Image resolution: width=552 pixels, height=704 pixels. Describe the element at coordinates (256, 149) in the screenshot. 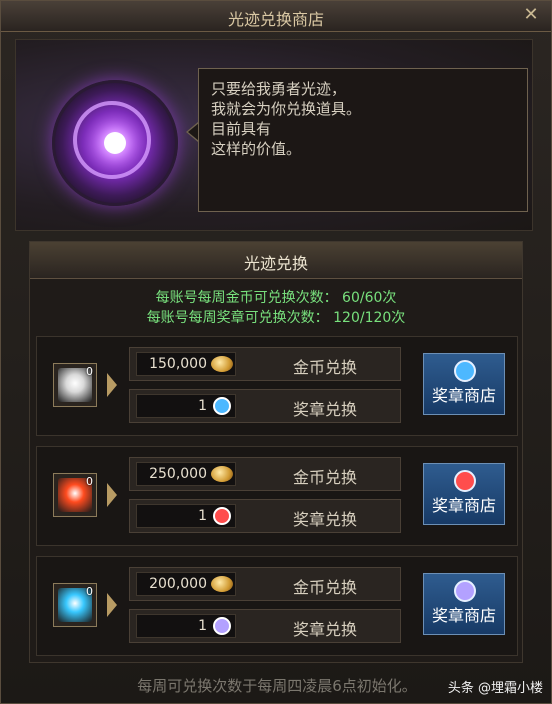

I see `speech-line: 这样的价值。` at that location.